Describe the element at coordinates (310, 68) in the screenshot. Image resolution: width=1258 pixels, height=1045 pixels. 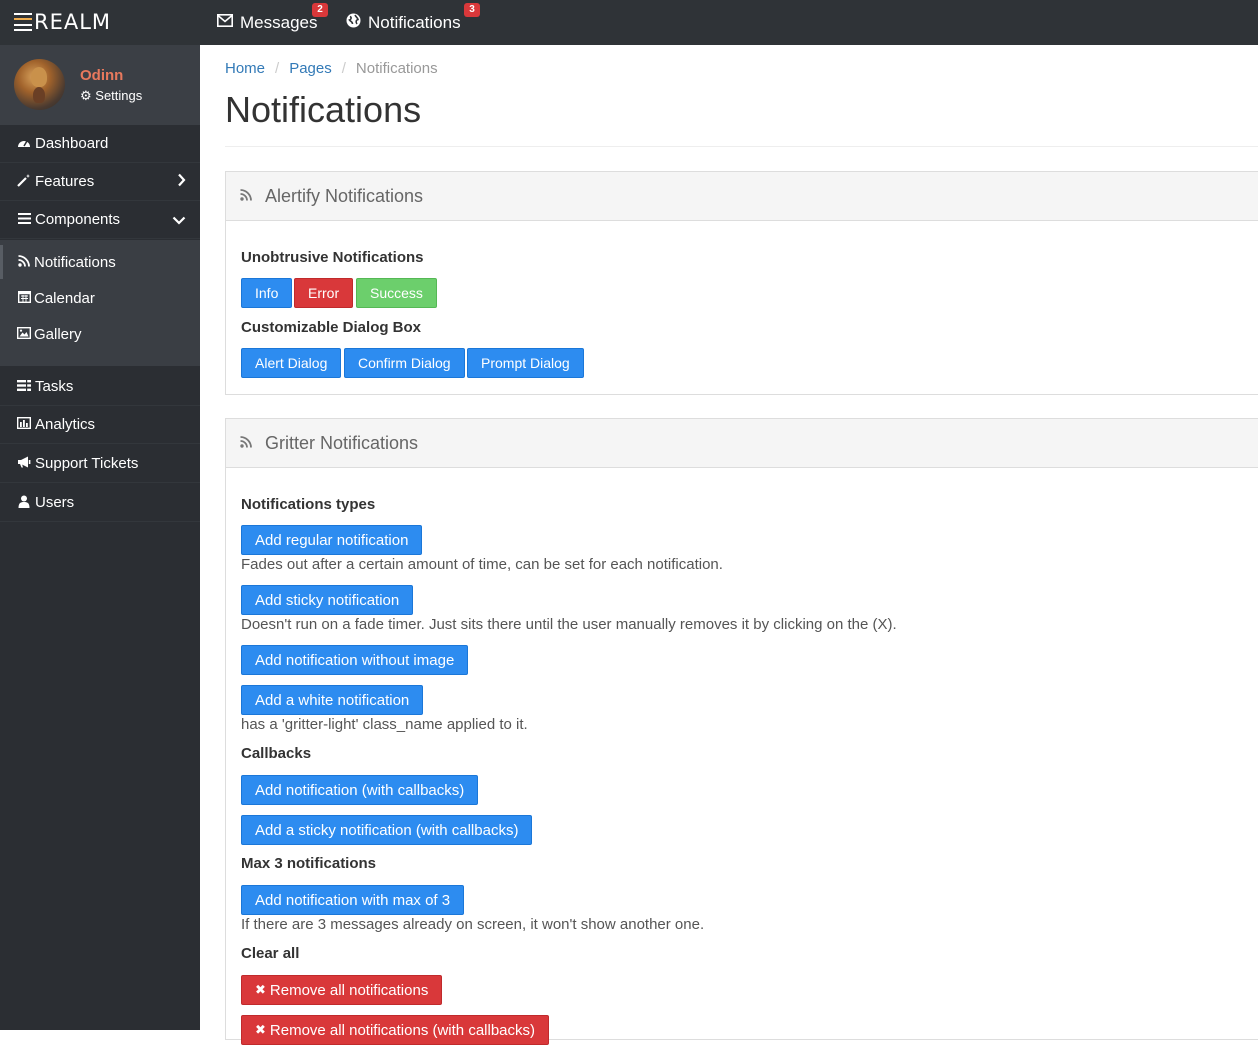
I see `breadcrumb-pages: Pages` at that location.